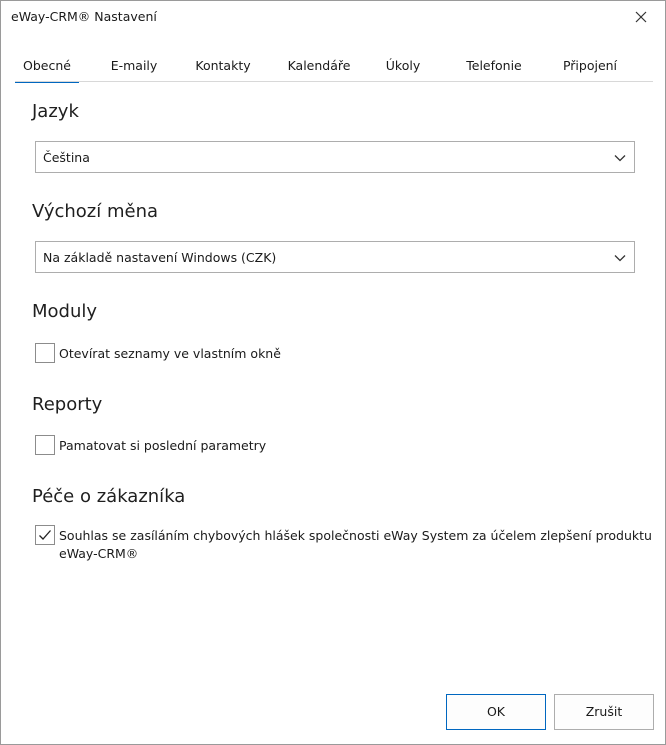  Describe the element at coordinates (641, 17) in the screenshot. I see `close-icon` at that location.